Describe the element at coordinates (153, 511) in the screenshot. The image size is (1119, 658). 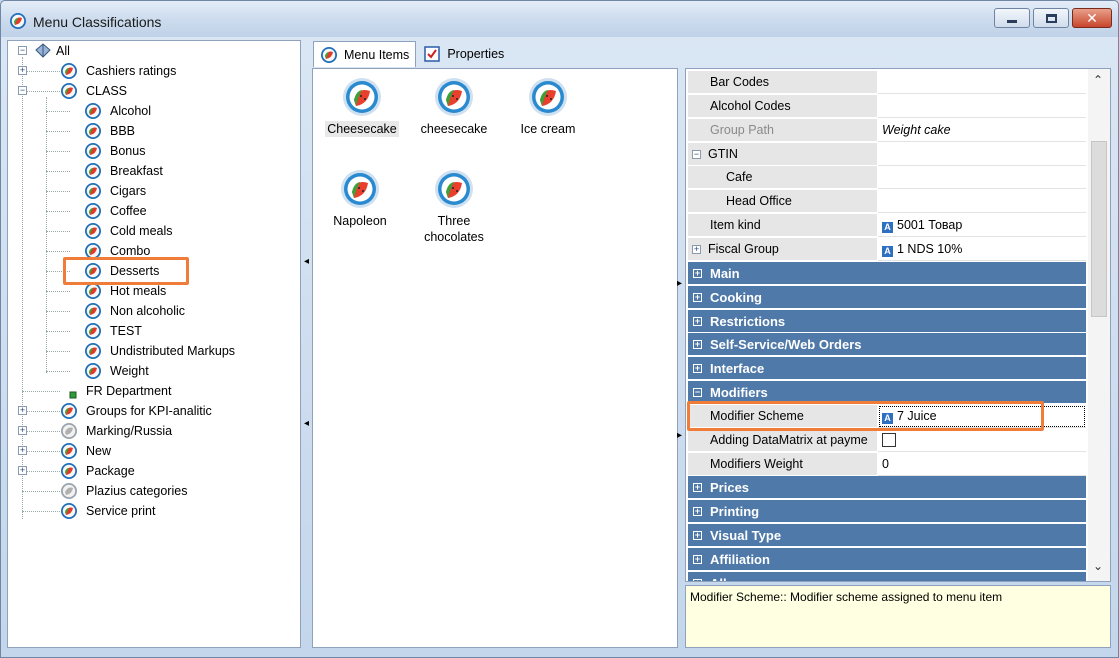
I see `tree-node: Service print` at that location.